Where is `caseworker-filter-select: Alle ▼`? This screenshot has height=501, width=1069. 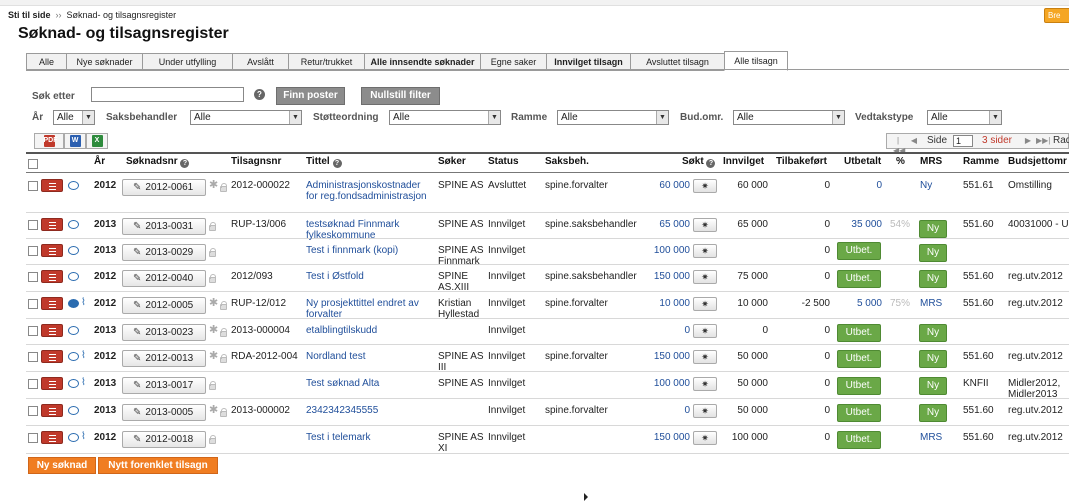
caseworker-filter-select: Alle ▼ is located at coordinates (246, 117).